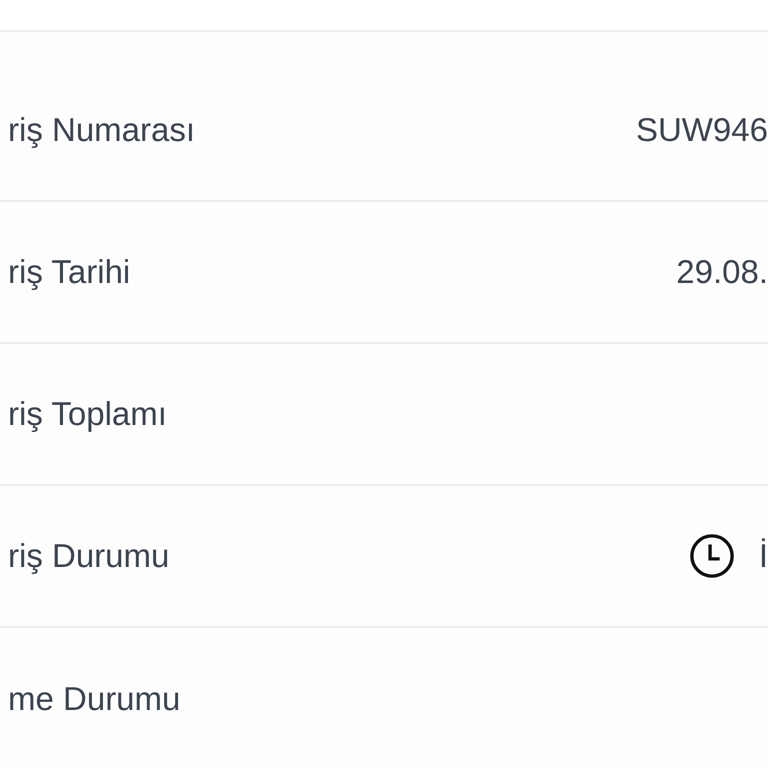  Describe the element at coordinates (763, 556) in the screenshot. I see `row-value: İ` at that location.